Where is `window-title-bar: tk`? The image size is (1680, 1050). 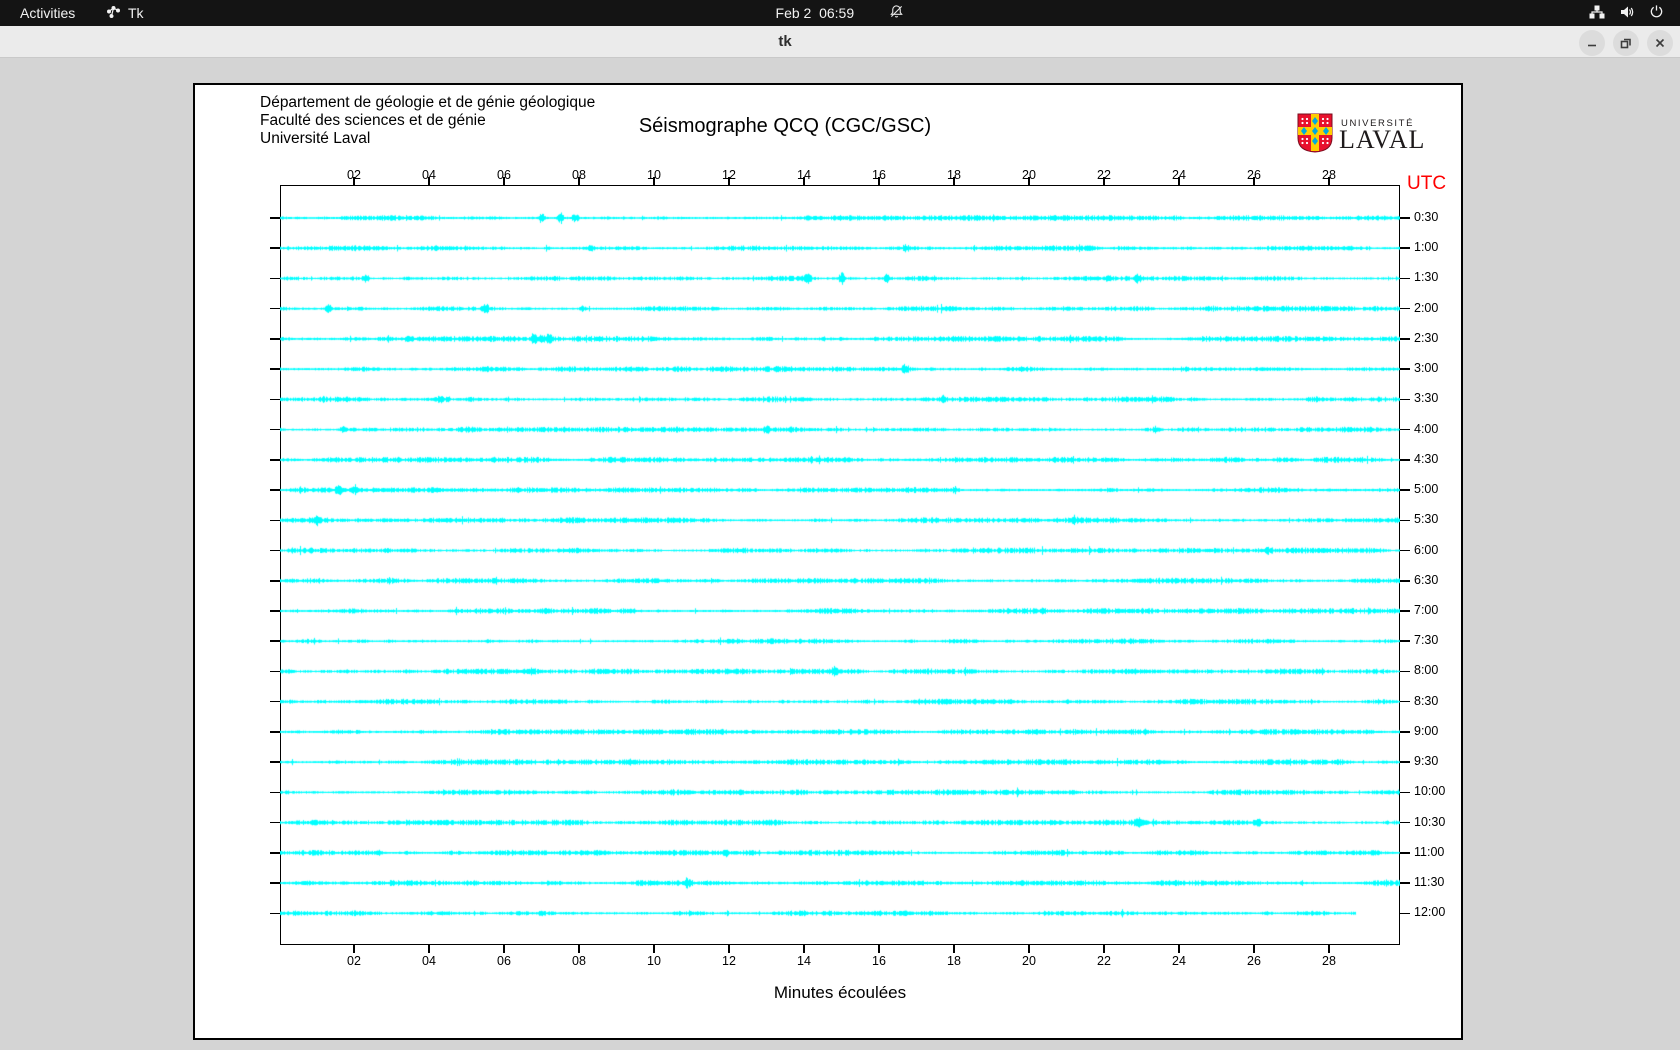
window-title-bar: tk is located at coordinates (840, 42).